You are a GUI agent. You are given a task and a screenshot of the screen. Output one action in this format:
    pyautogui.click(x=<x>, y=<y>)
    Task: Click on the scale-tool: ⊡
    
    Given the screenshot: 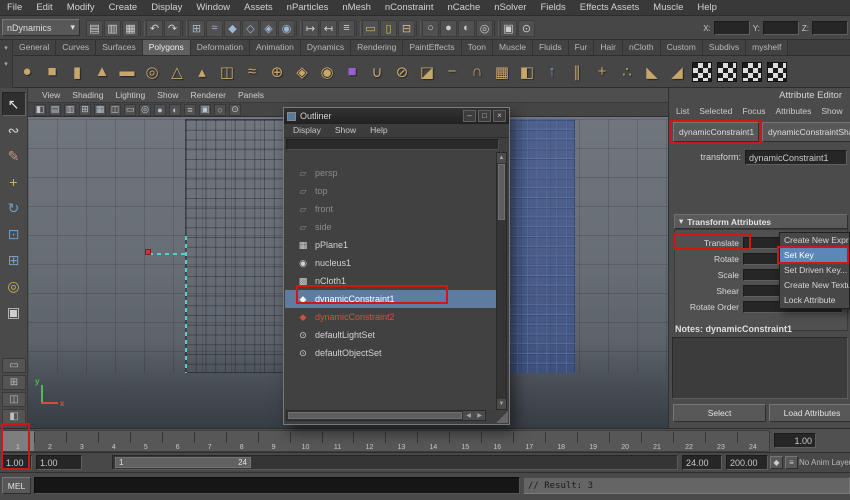 What is the action you would take?
    pyautogui.click(x=14, y=234)
    